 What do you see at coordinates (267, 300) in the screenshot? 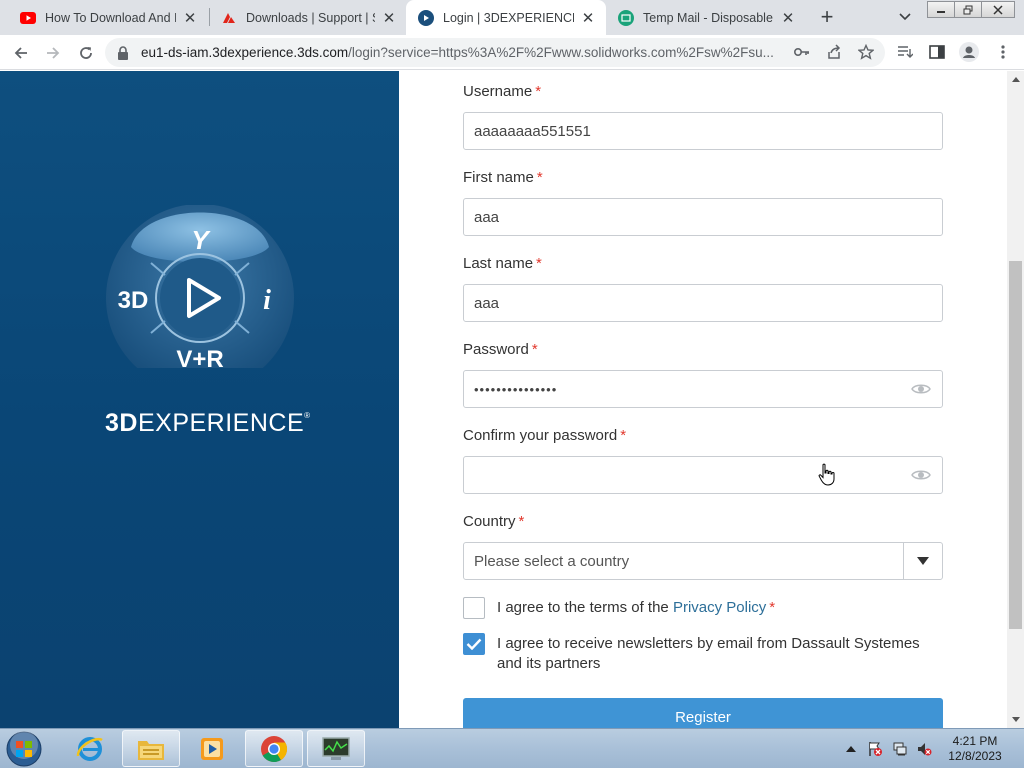
I see `compass-right-label: i` at bounding box center [267, 300].